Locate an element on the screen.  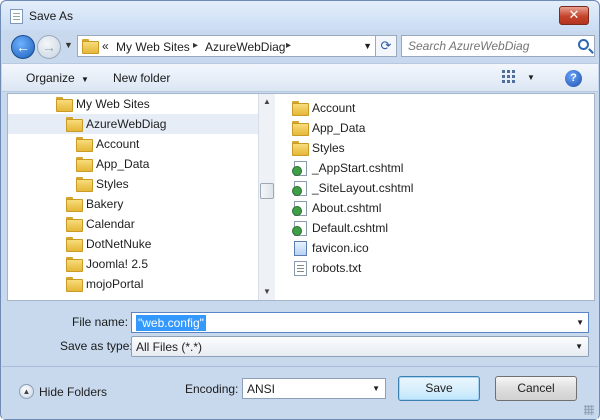
tree-item-label: App_Data is located at coordinates (123, 164).